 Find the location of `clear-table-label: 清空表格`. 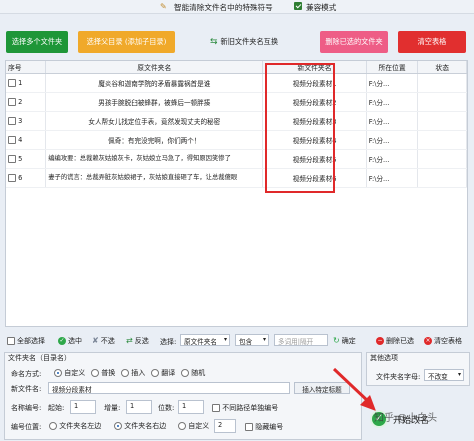

clear-table-label: 清空表格 is located at coordinates (432, 41).